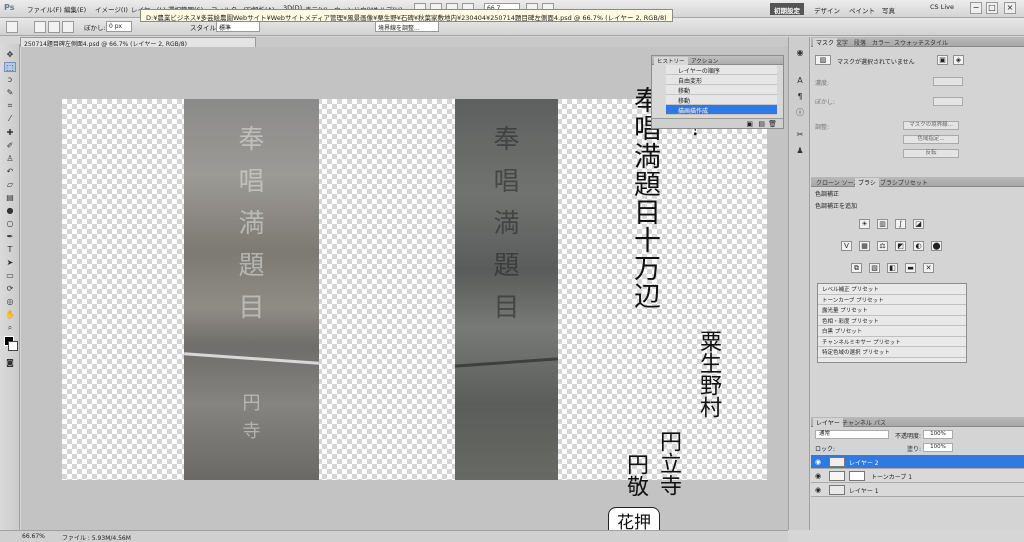 This screenshot has height=542, width=1024. I want to click on blur-tool-icon: ●, so click(10, 211).